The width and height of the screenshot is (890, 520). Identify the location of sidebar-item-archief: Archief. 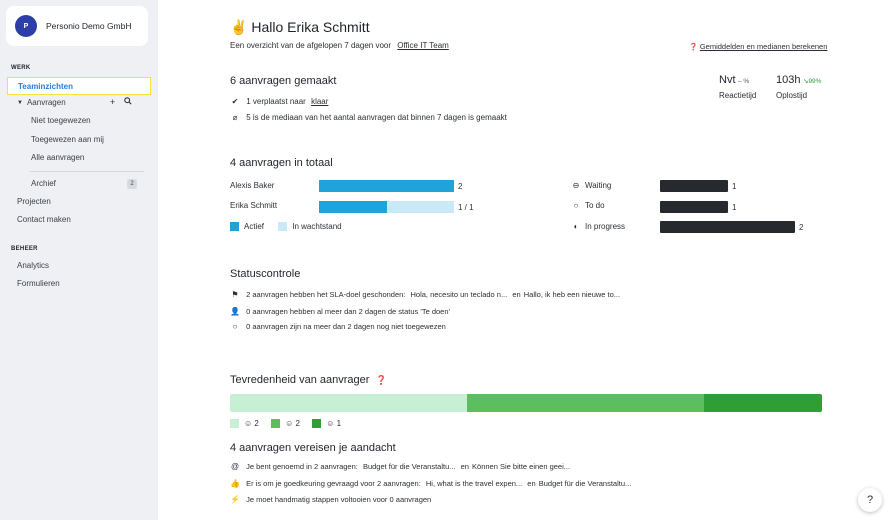
(43, 183).